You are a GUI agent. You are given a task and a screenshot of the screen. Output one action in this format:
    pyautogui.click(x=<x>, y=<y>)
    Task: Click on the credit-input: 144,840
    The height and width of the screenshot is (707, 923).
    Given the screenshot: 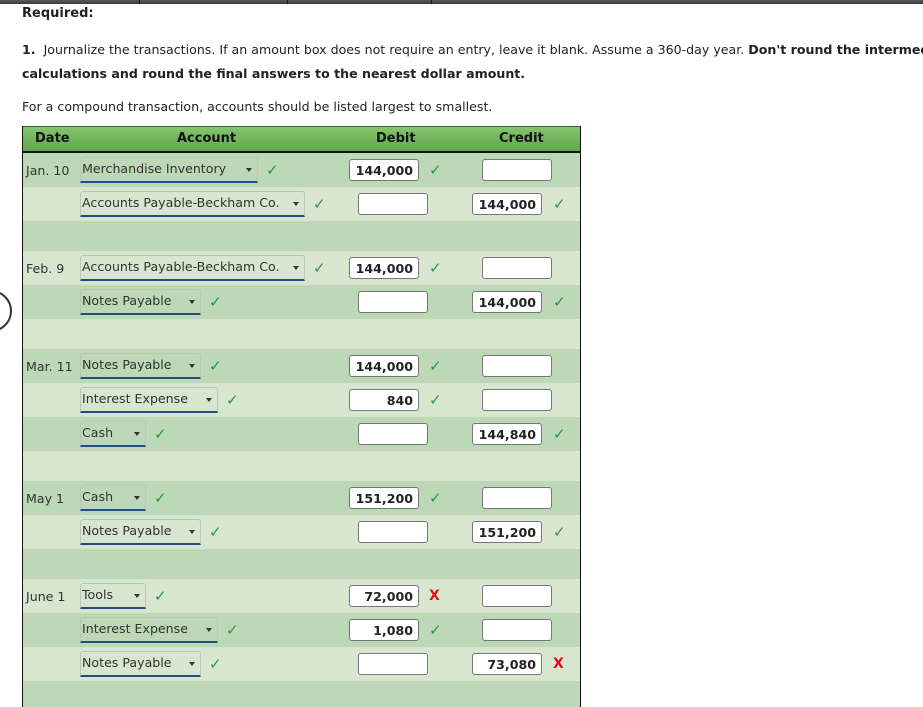 What is the action you would take?
    pyautogui.click(x=507, y=434)
    